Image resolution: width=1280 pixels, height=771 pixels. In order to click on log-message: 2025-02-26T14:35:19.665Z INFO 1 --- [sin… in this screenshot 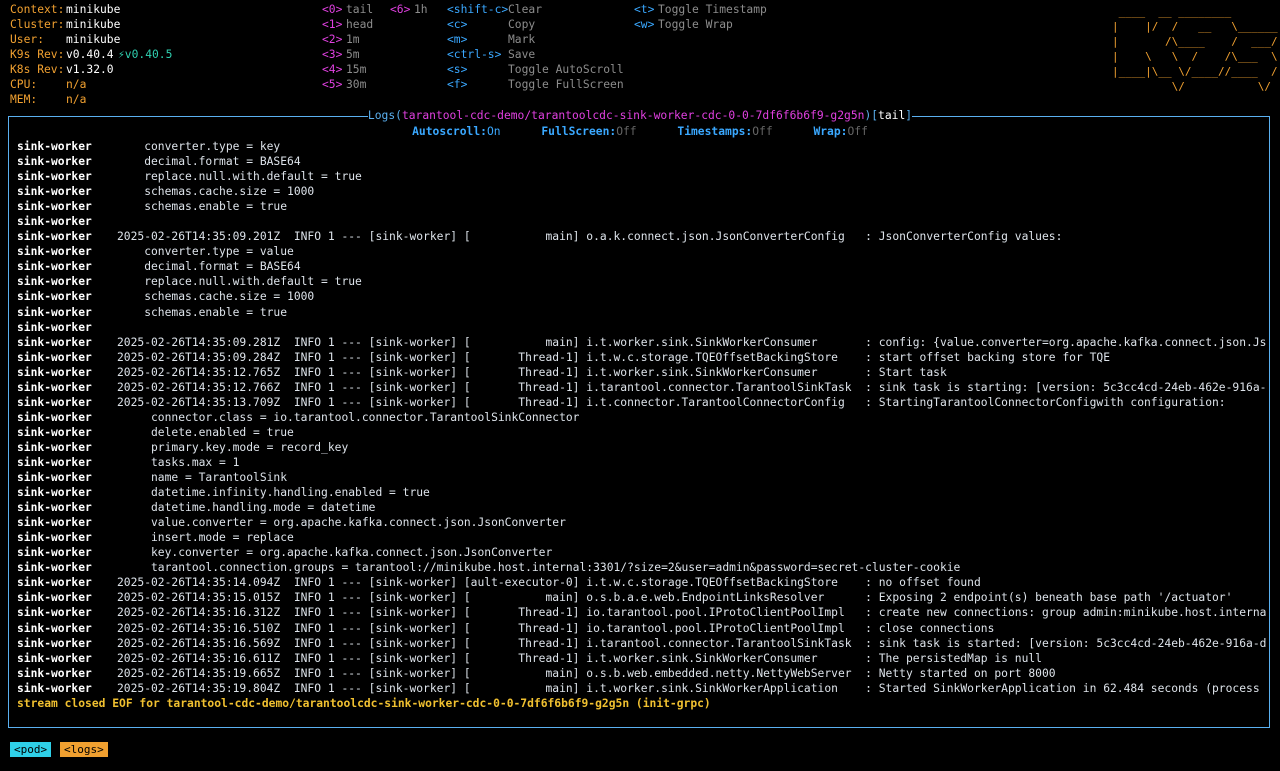, I will do `click(586, 673)`.